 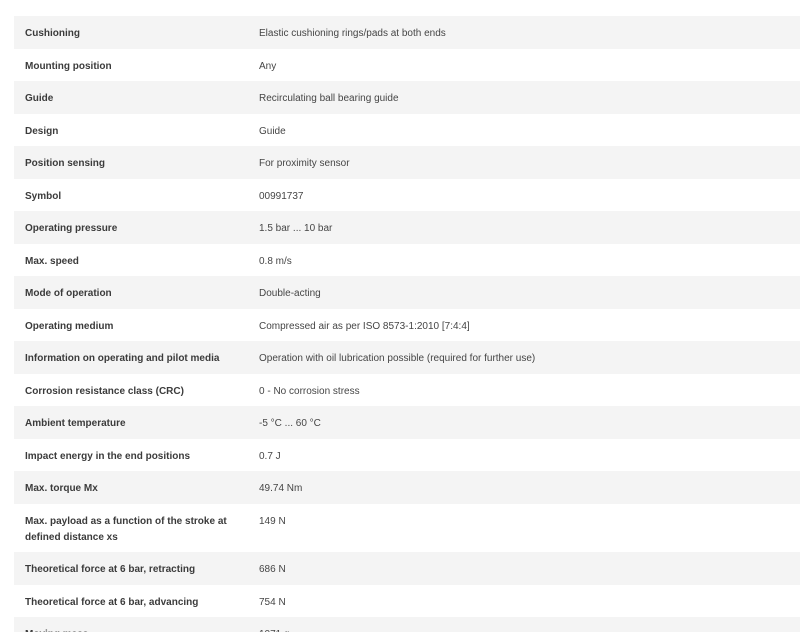 What do you see at coordinates (524, 624) in the screenshot?
I see `spec-value: 1071 g` at bounding box center [524, 624].